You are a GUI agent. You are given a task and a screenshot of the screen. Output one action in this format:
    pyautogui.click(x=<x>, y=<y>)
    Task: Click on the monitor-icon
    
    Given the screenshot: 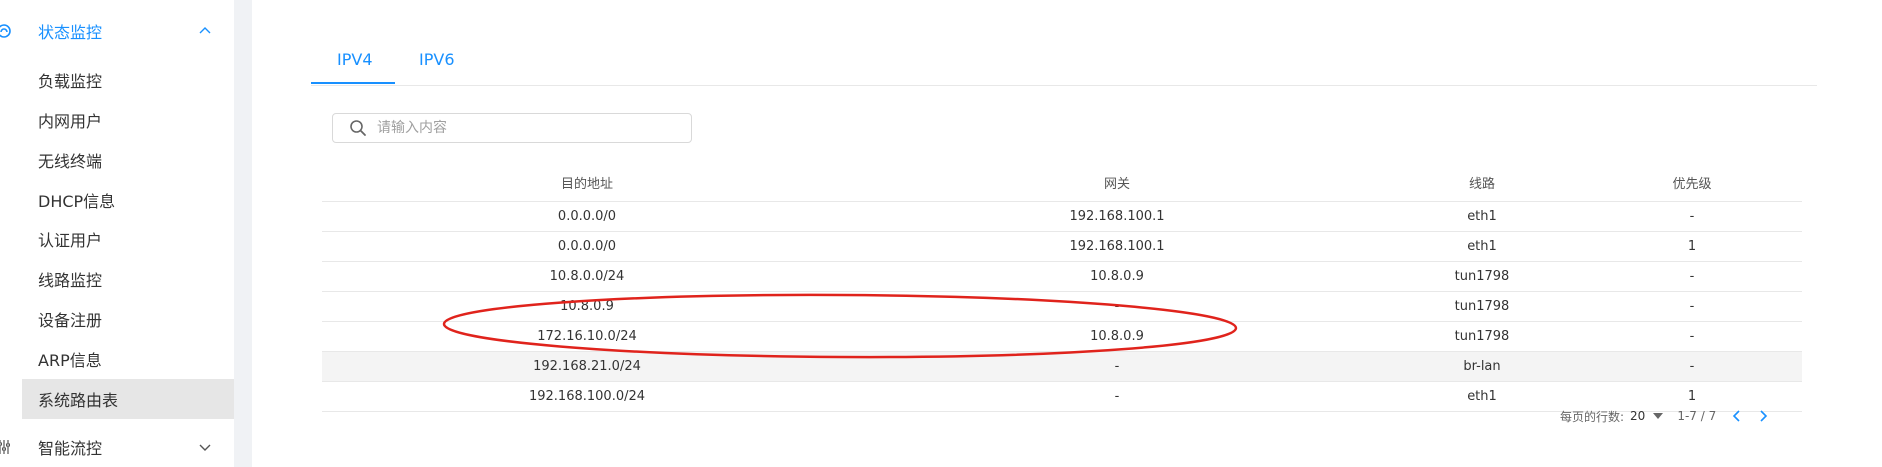 What is the action you would take?
    pyautogui.click(x=5, y=31)
    